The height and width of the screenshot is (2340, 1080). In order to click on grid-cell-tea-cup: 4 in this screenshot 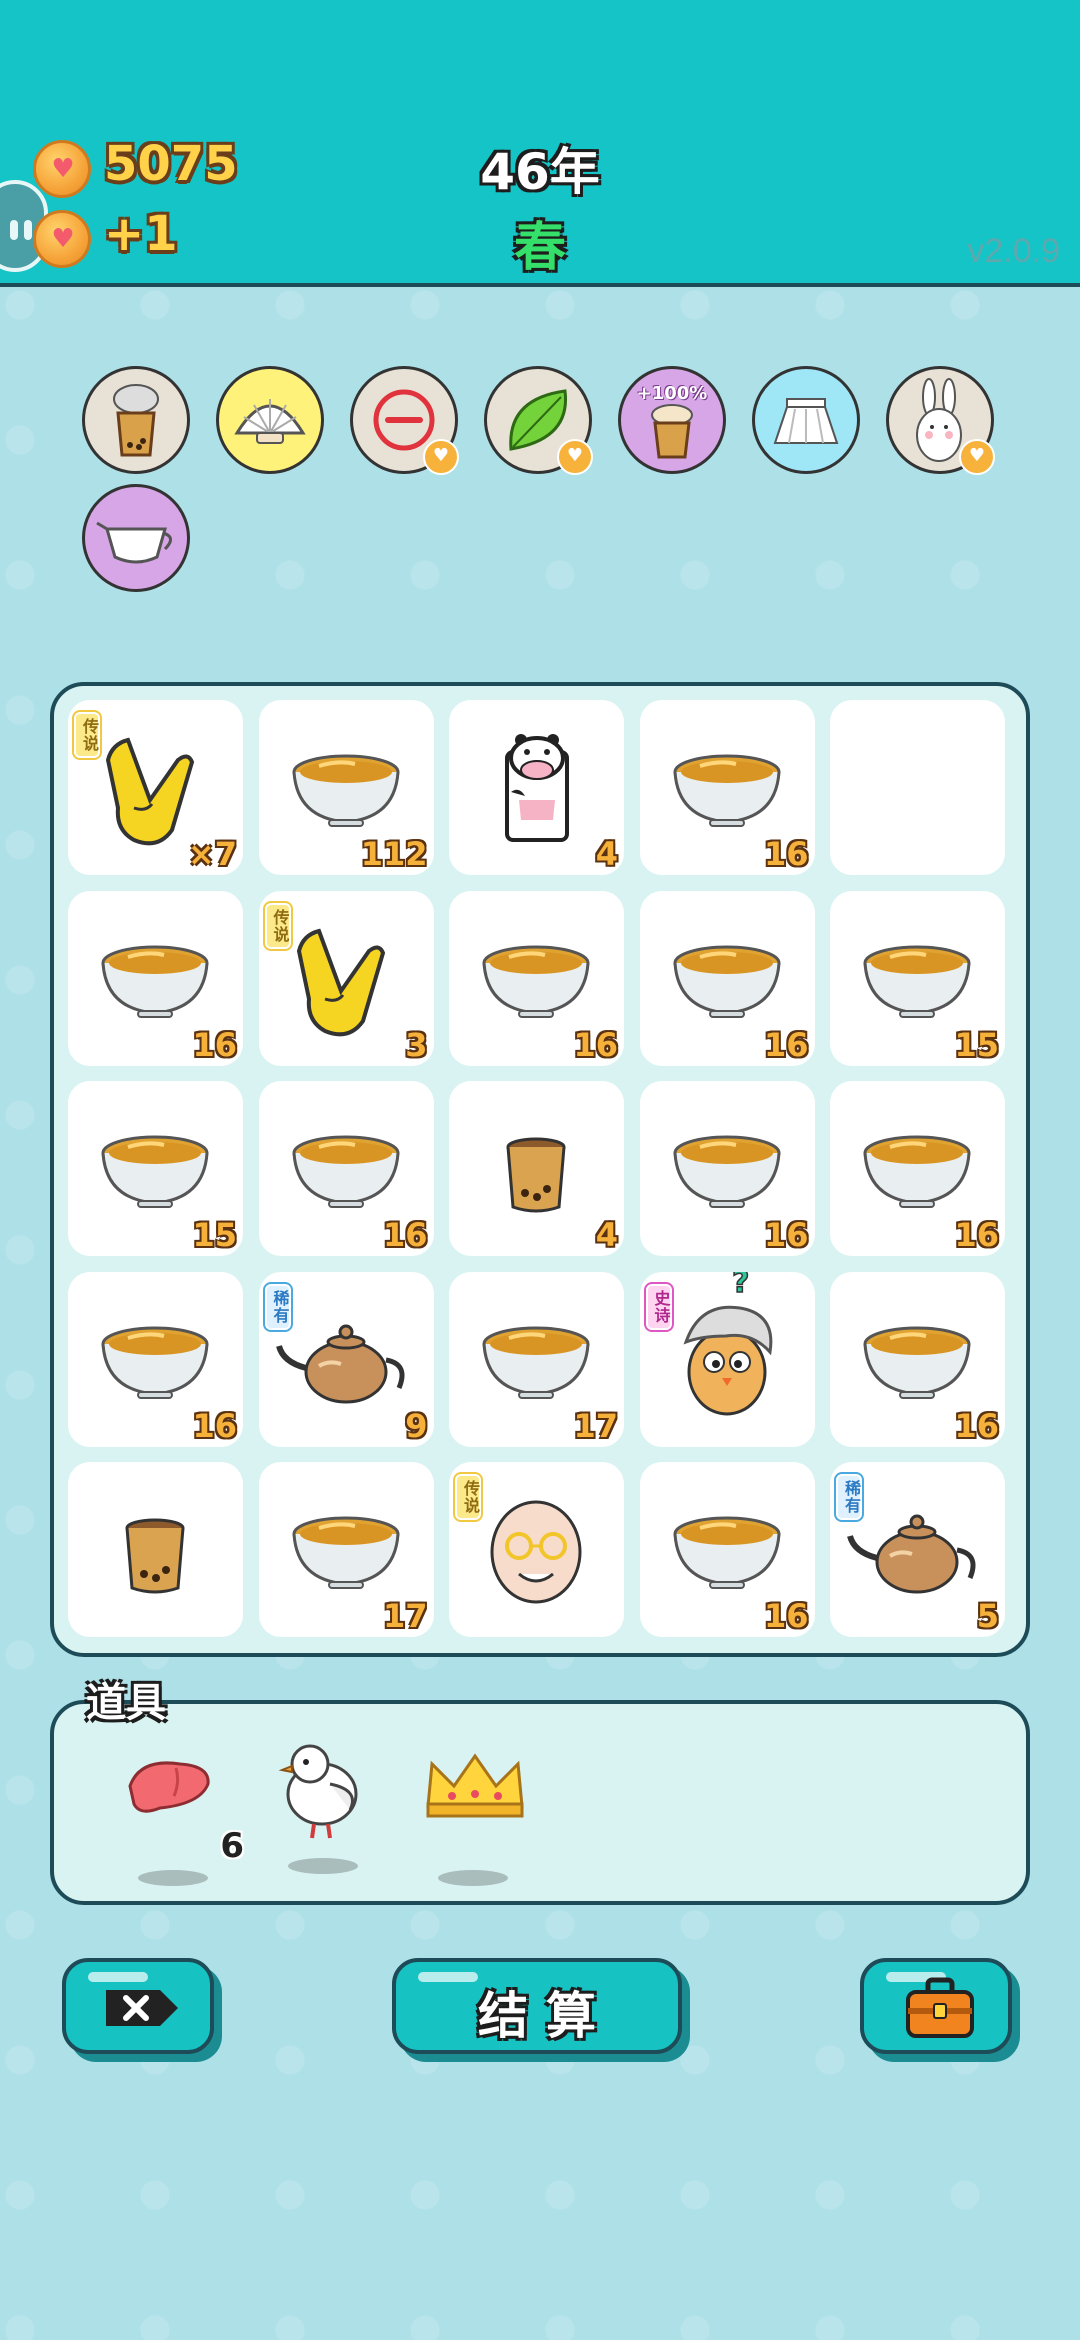, I will do `click(536, 1168)`.